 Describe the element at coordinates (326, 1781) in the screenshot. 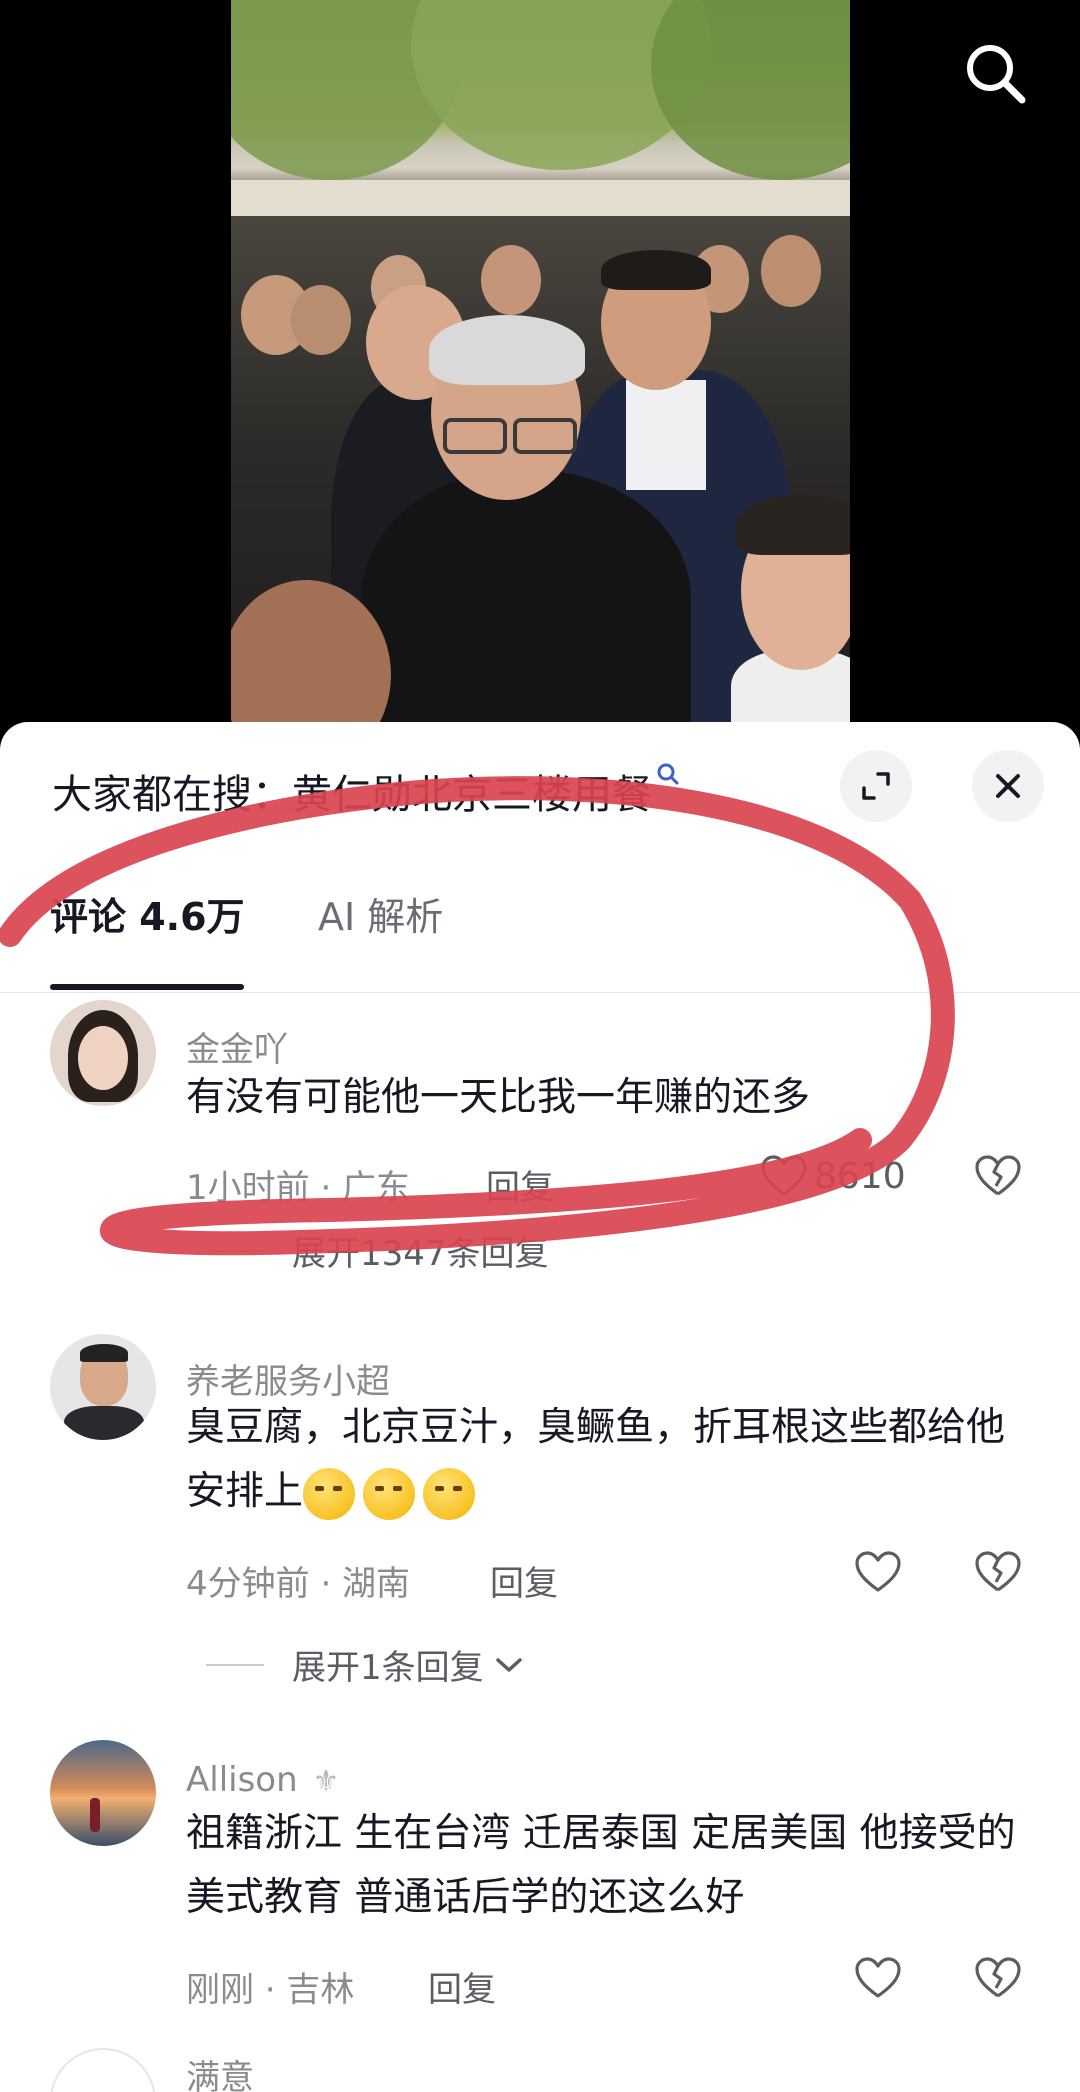

I see `fleur-de-lis-badge-icon: ⚜` at that location.